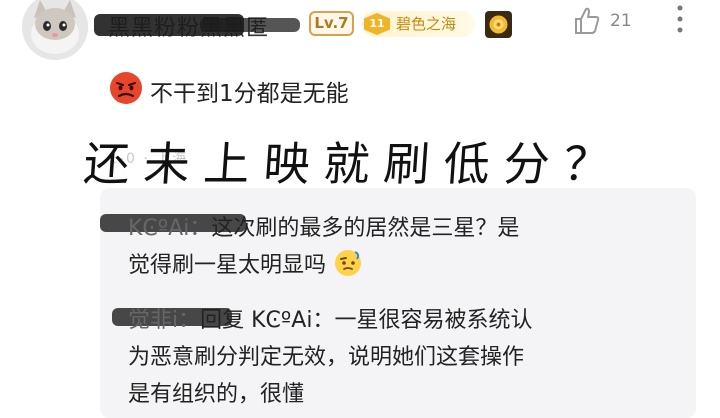  I want to click on fan-badge-number: 11, so click(377, 24).